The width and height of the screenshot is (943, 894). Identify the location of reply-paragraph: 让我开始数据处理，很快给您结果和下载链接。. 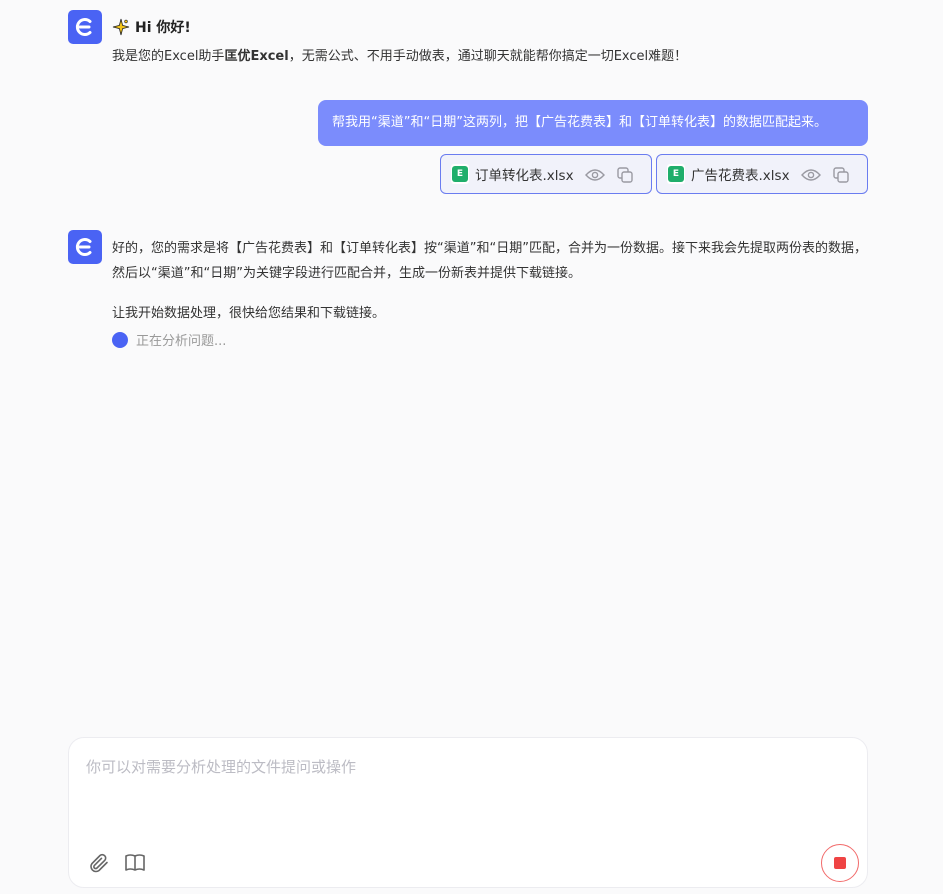
(249, 313).